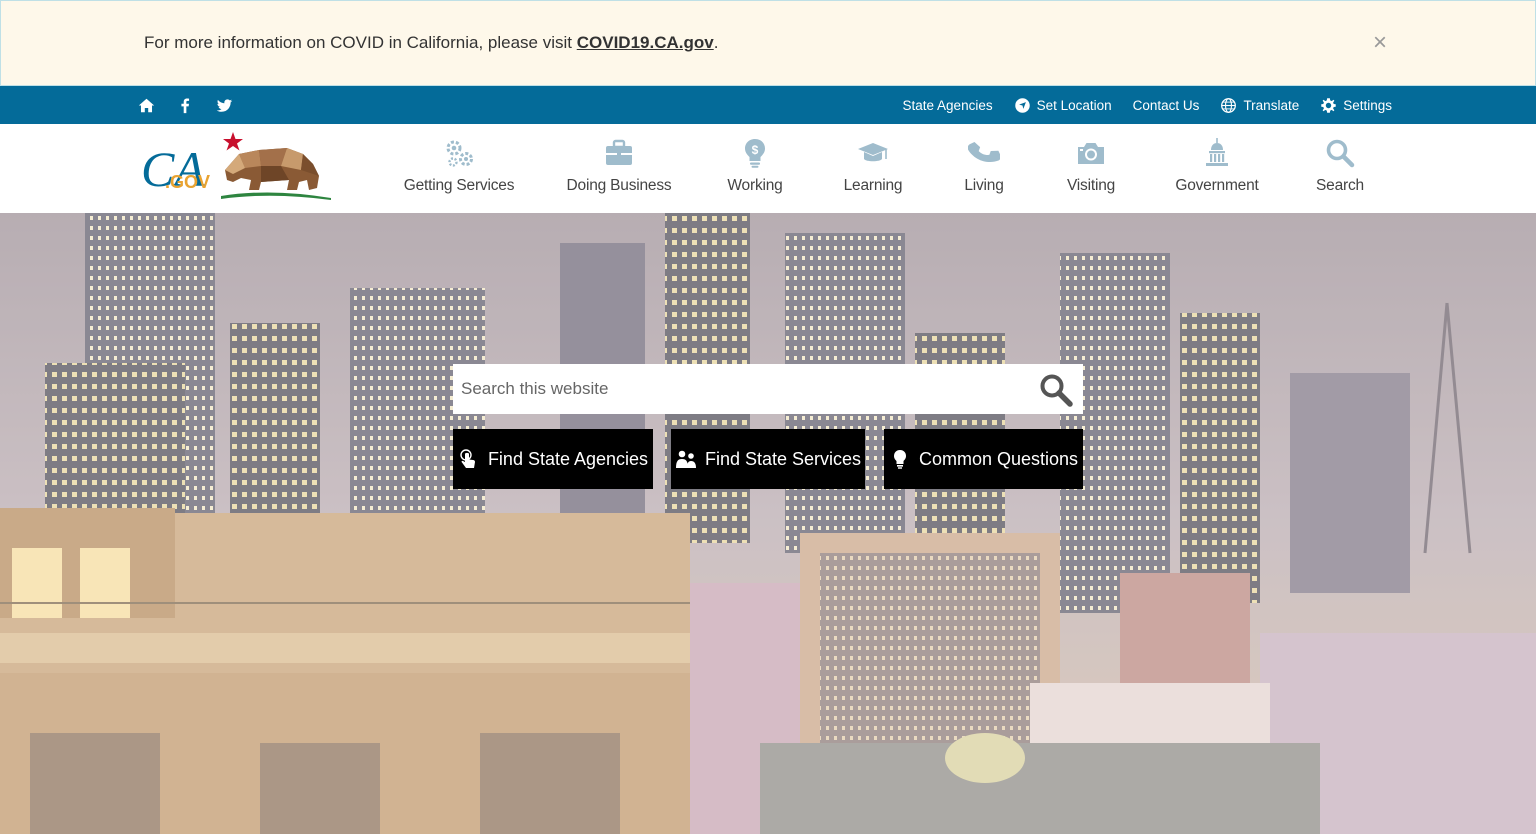 Image resolution: width=1536 pixels, height=834 pixels. What do you see at coordinates (1217, 152) in the screenshot?
I see `capitol-icon` at bounding box center [1217, 152].